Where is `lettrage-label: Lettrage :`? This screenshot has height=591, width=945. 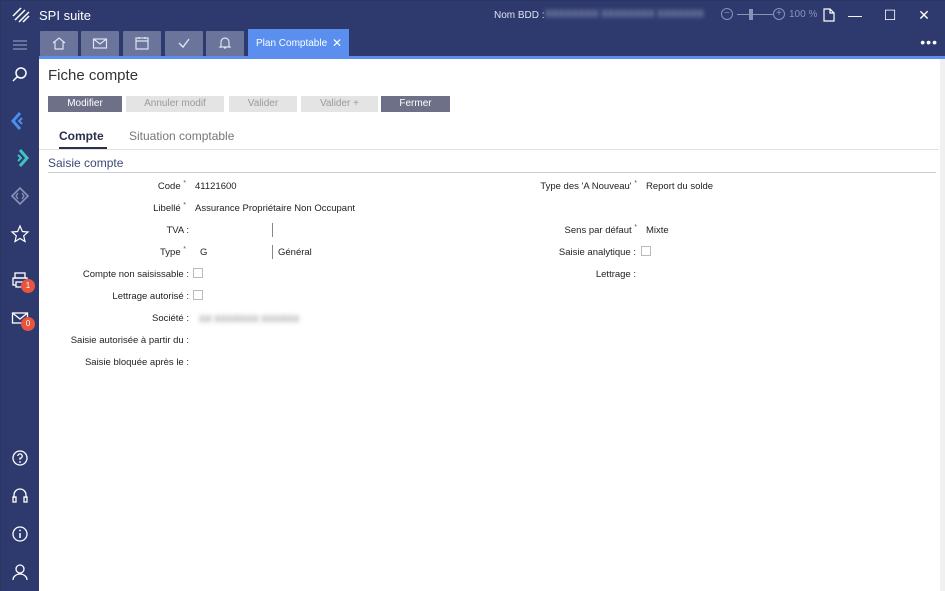
lettrage-label: Lettrage : is located at coordinates (615, 274).